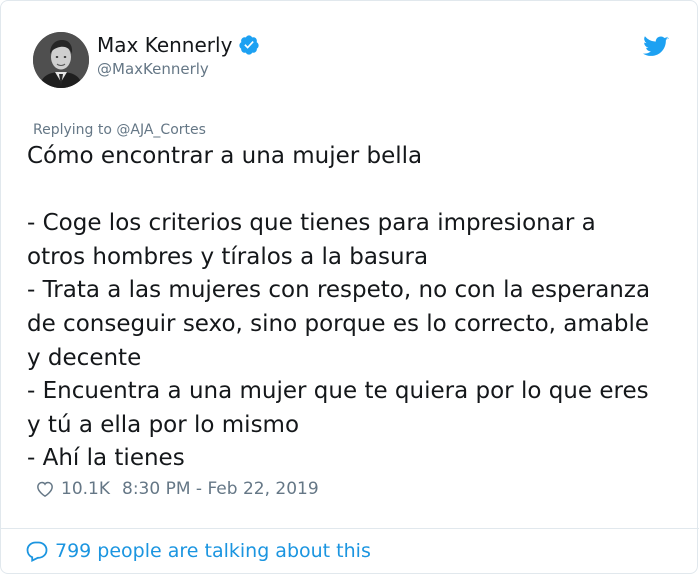  What do you see at coordinates (153, 69) in the screenshot?
I see `author-handle: @MaxKennerly` at bounding box center [153, 69].